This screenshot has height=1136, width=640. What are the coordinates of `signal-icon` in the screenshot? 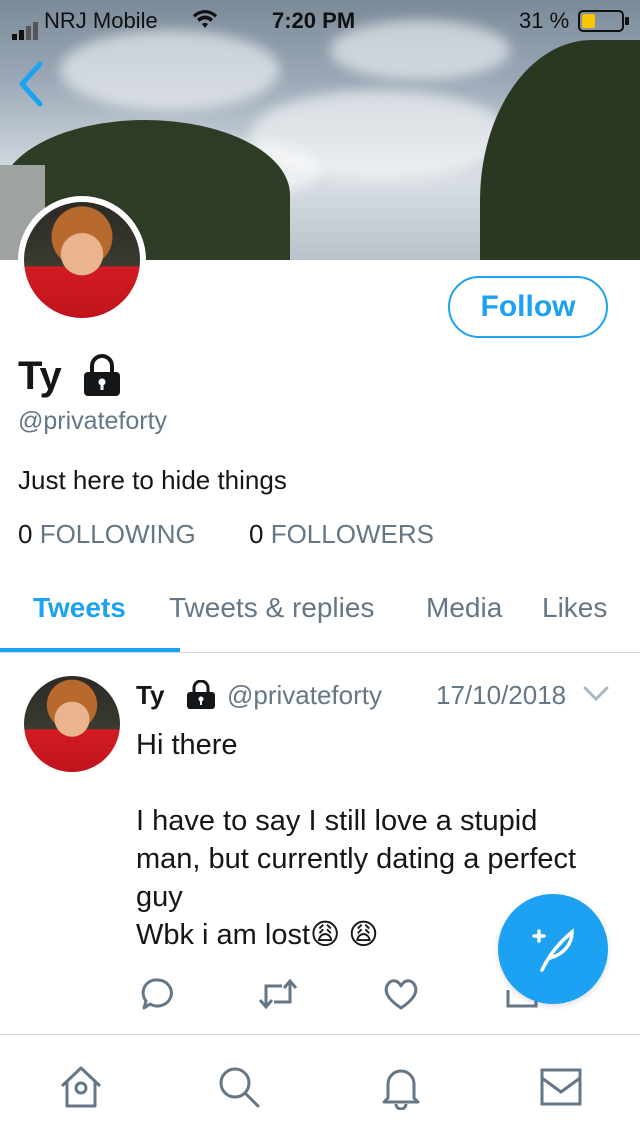 It's located at (26, 27).